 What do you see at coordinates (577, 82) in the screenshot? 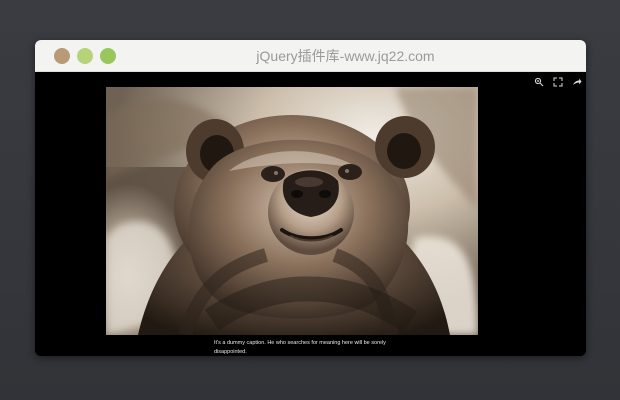
I see `share-icon` at bounding box center [577, 82].